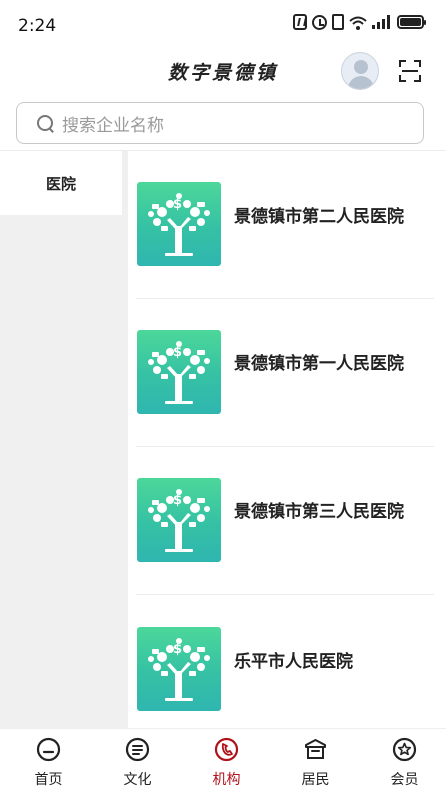  Describe the element at coordinates (113, 125) in the screenshot. I see `search-placeholder: 搜索企业名称` at that location.